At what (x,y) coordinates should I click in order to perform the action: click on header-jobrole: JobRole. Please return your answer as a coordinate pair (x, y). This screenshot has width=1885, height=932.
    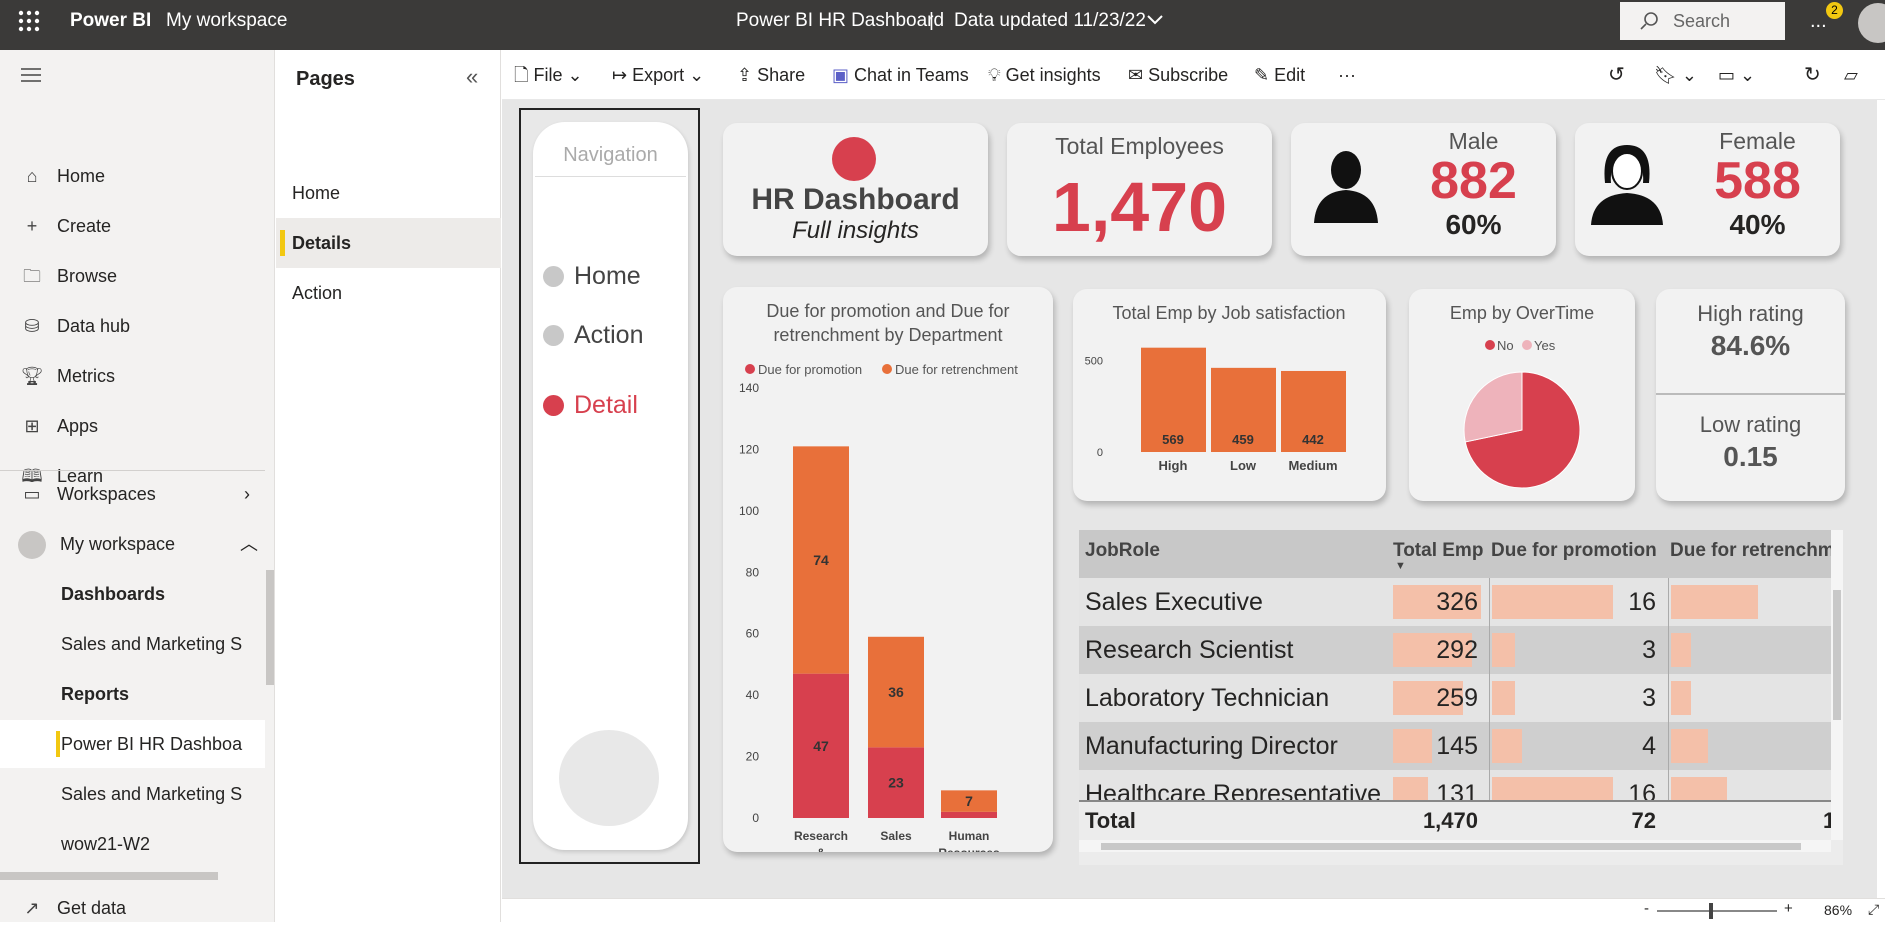
    Looking at the image, I should click on (1122, 551).